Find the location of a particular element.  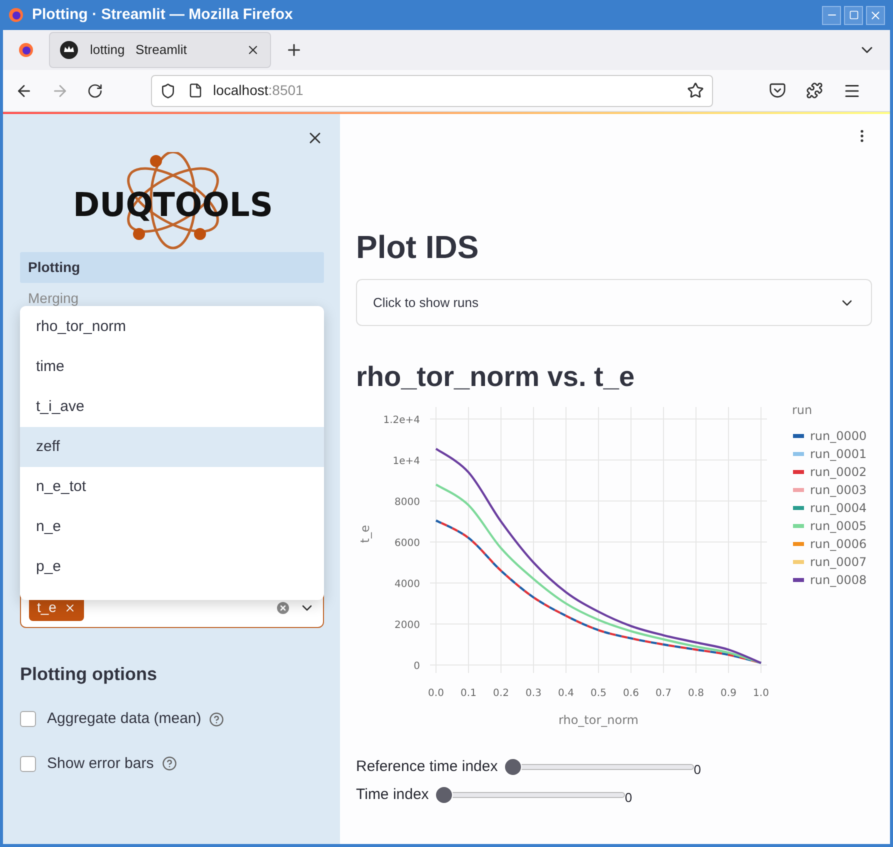

legend-label: run_0007 is located at coordinates (838, 562).